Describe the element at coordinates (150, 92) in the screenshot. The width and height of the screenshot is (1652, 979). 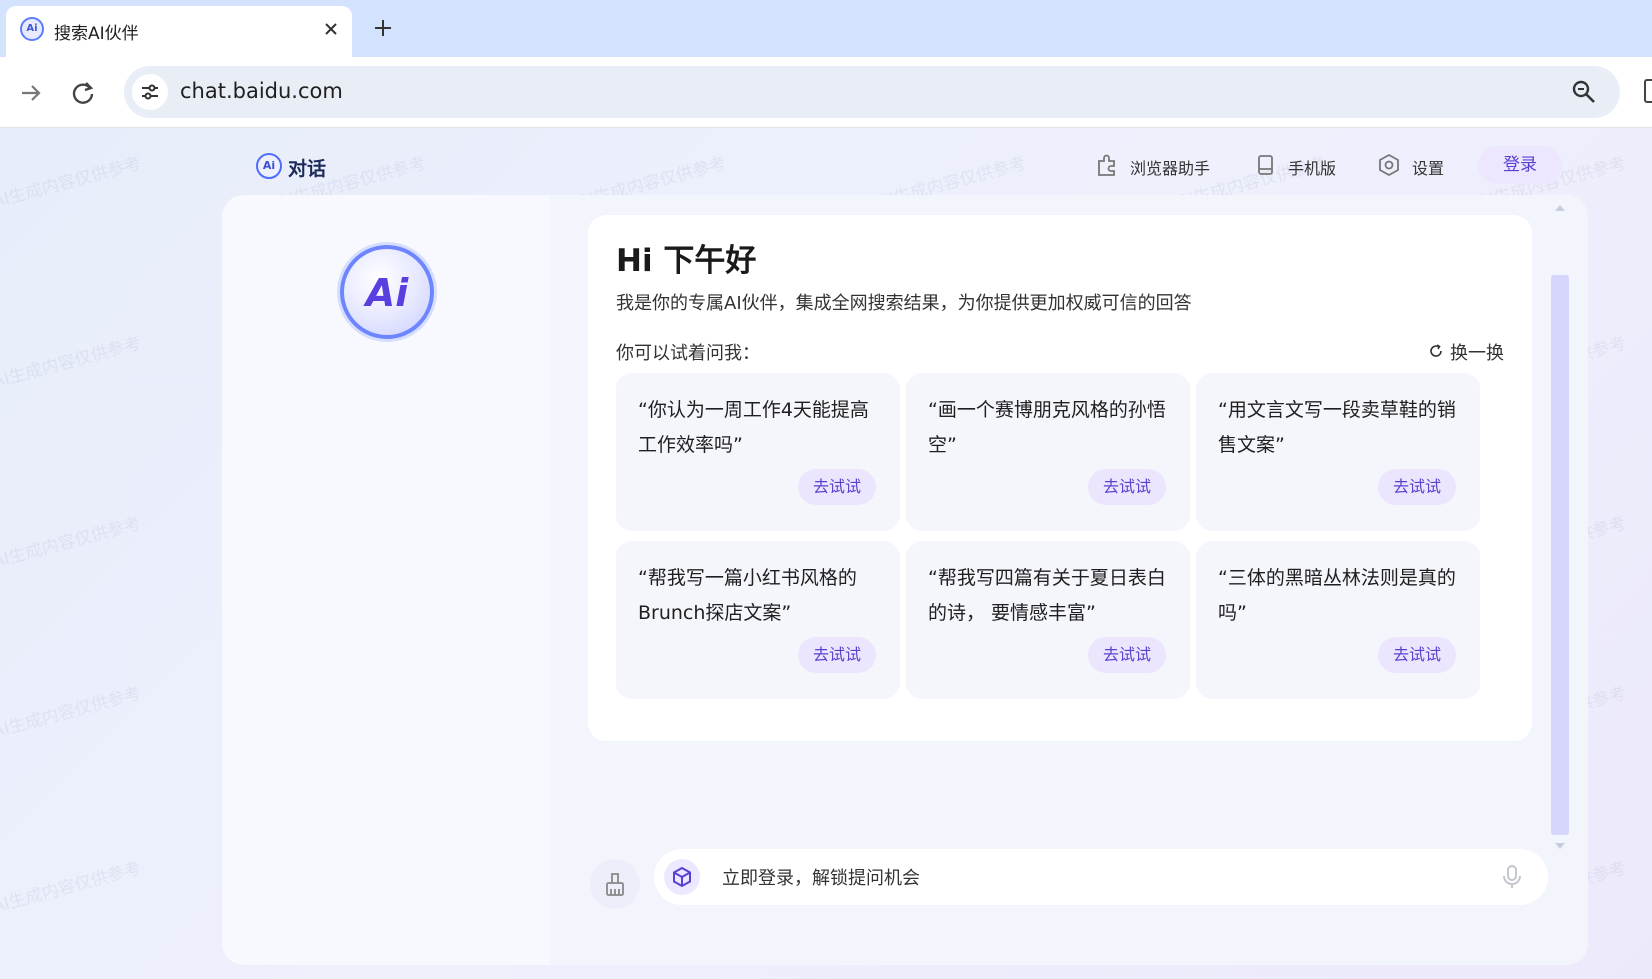
I see `tune-icon` at that location.